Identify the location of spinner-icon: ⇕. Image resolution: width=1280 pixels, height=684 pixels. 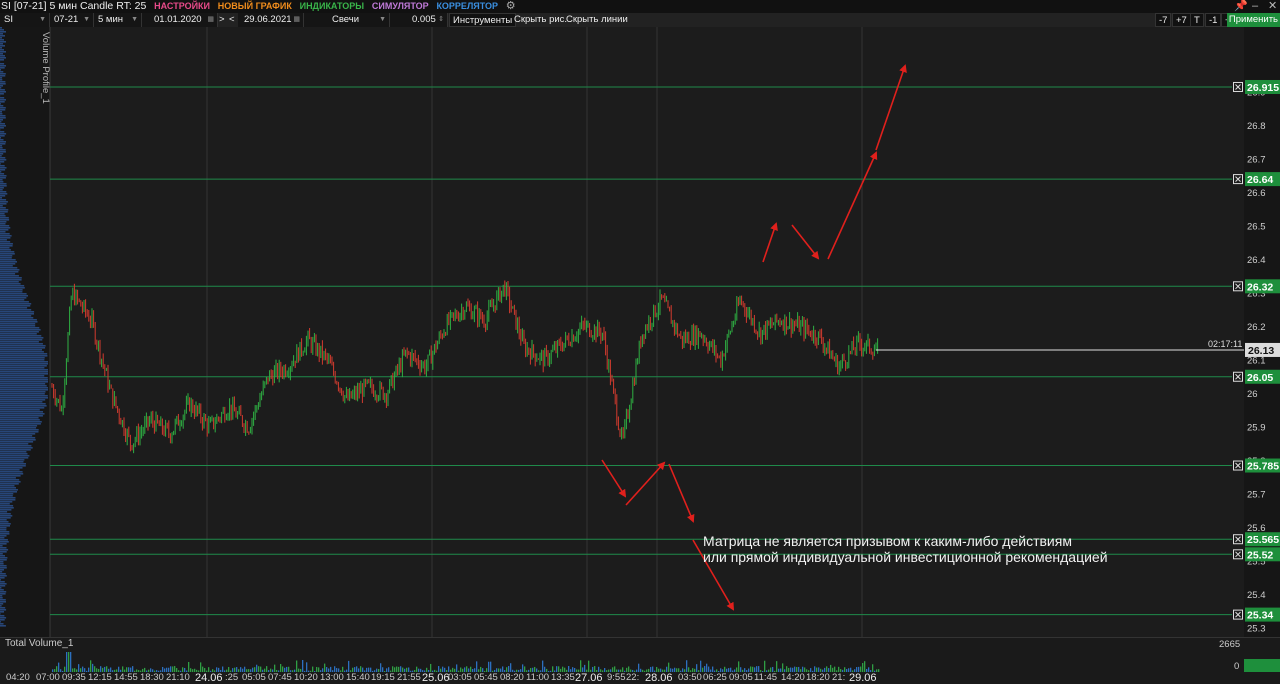
(441, 20).